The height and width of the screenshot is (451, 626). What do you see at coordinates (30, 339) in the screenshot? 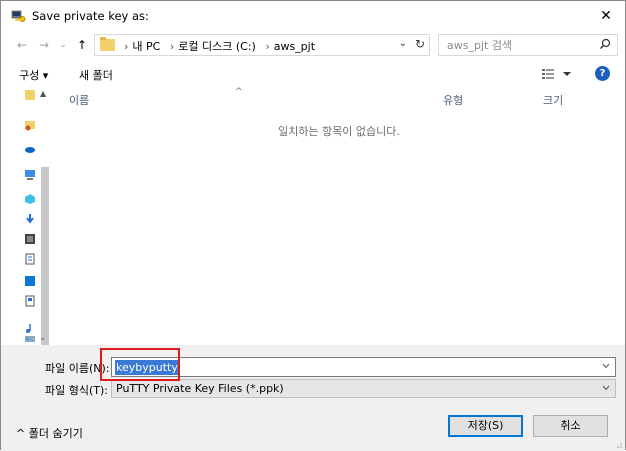
I see `local-disk-icon` at bounding box center [30, 339].